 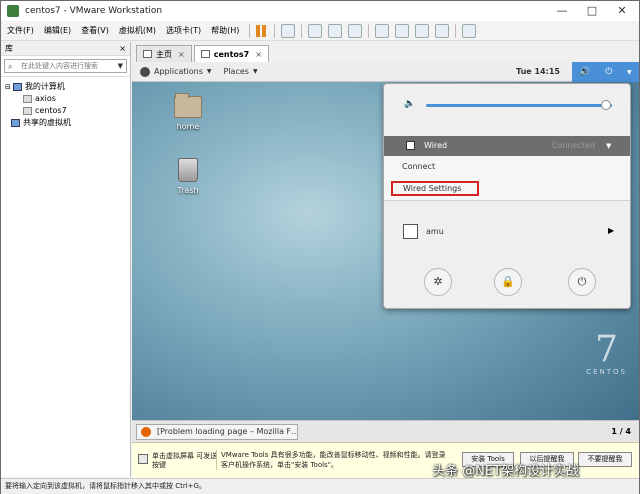 What do you see at coordinates (410, 104) in the screenshot?
I see `volume-icon: 🔈` at bounding box center [410, 104].